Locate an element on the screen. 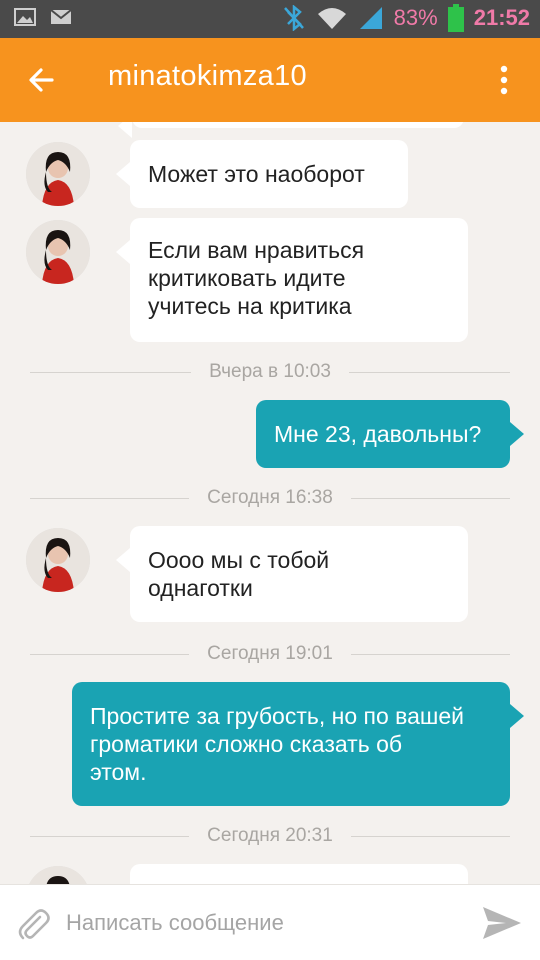 The height and width of the screenshot is (960, 540). date-separator-label: Сегодня 20:31 is located at coordinates (270, 835).